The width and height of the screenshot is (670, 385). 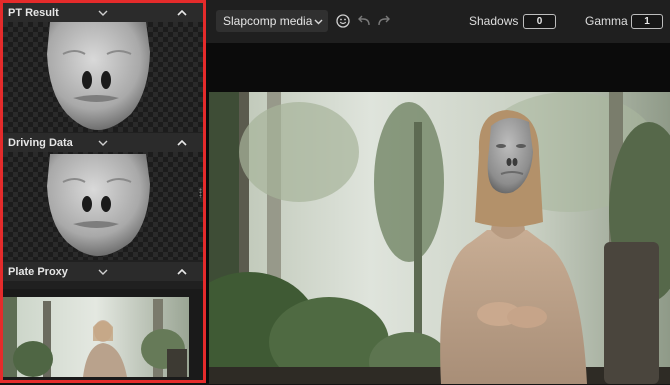 What do you see at coordinates (384, 21) in the screenshot?
I see `redo-icon` at bounding box center [384, 21].